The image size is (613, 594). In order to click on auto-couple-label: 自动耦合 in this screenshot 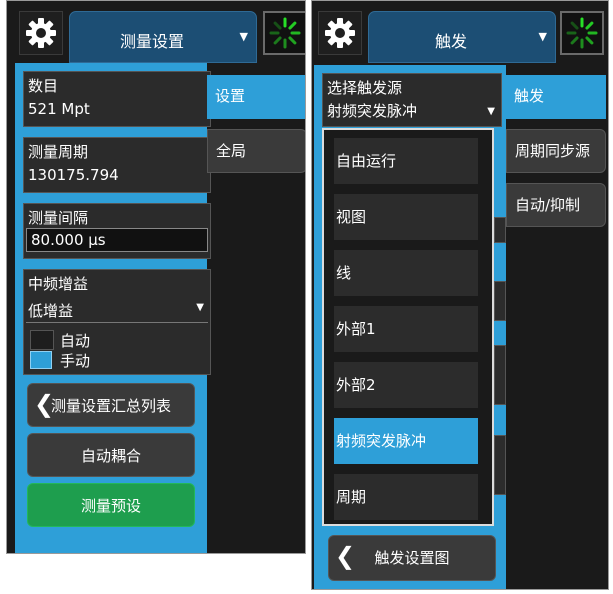, I will do `click(110, 456)`.